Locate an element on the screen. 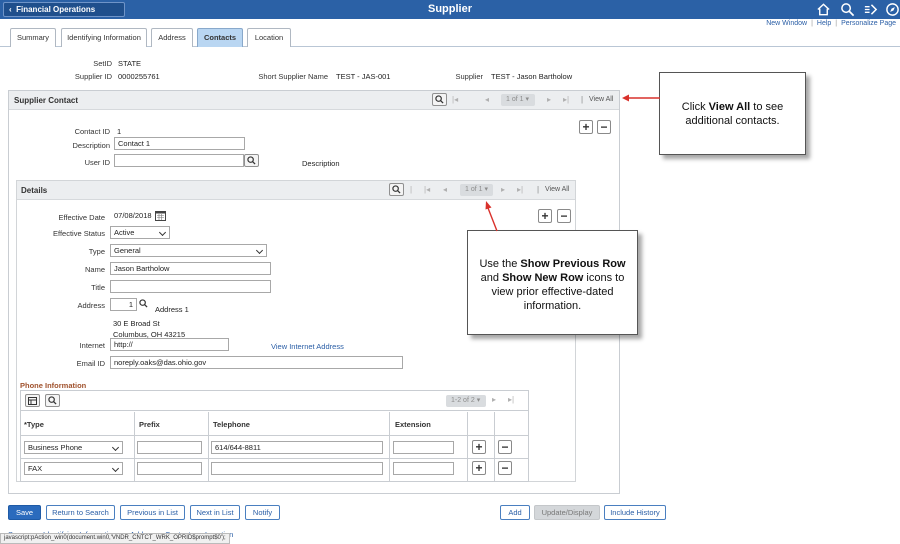  personalize-page-link: Personalize Page is located at coordinates (868, 23).